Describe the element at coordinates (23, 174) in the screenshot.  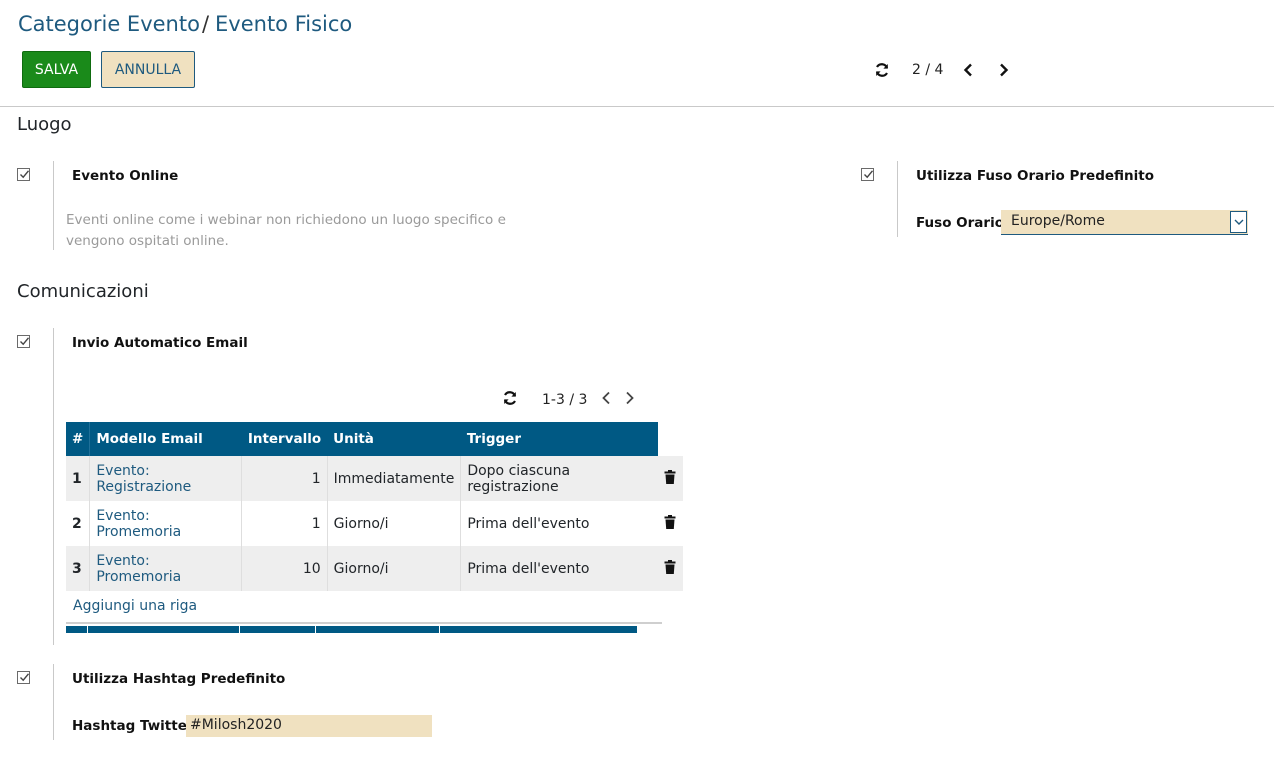
I see `online-event-checkbox` at that location.